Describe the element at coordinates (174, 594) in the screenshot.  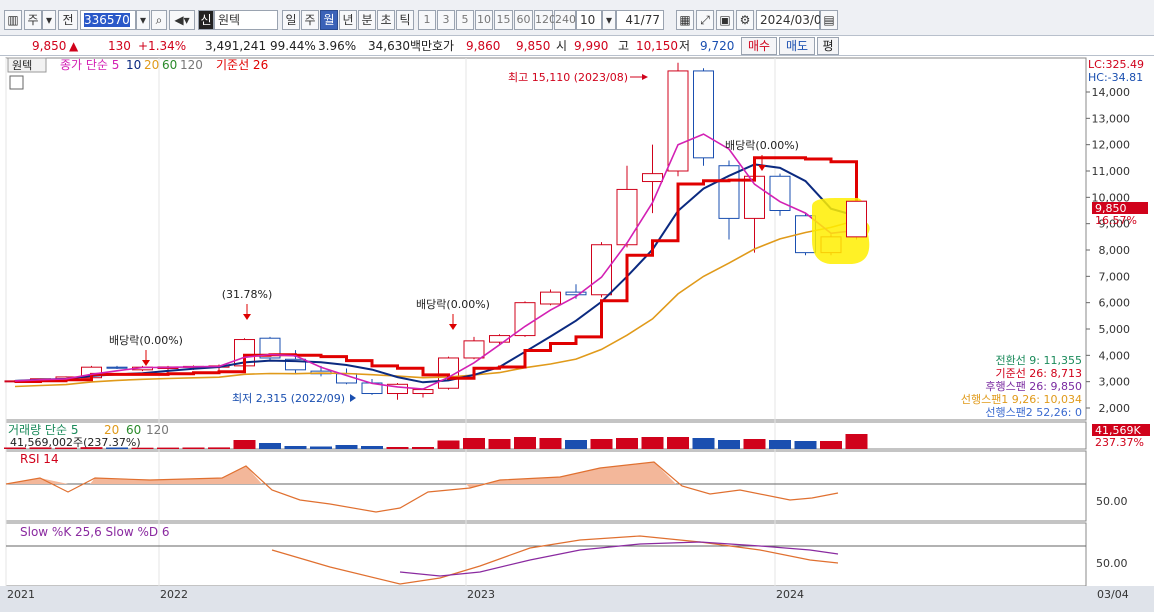
I see `x-axis-label: 2022` at that location.